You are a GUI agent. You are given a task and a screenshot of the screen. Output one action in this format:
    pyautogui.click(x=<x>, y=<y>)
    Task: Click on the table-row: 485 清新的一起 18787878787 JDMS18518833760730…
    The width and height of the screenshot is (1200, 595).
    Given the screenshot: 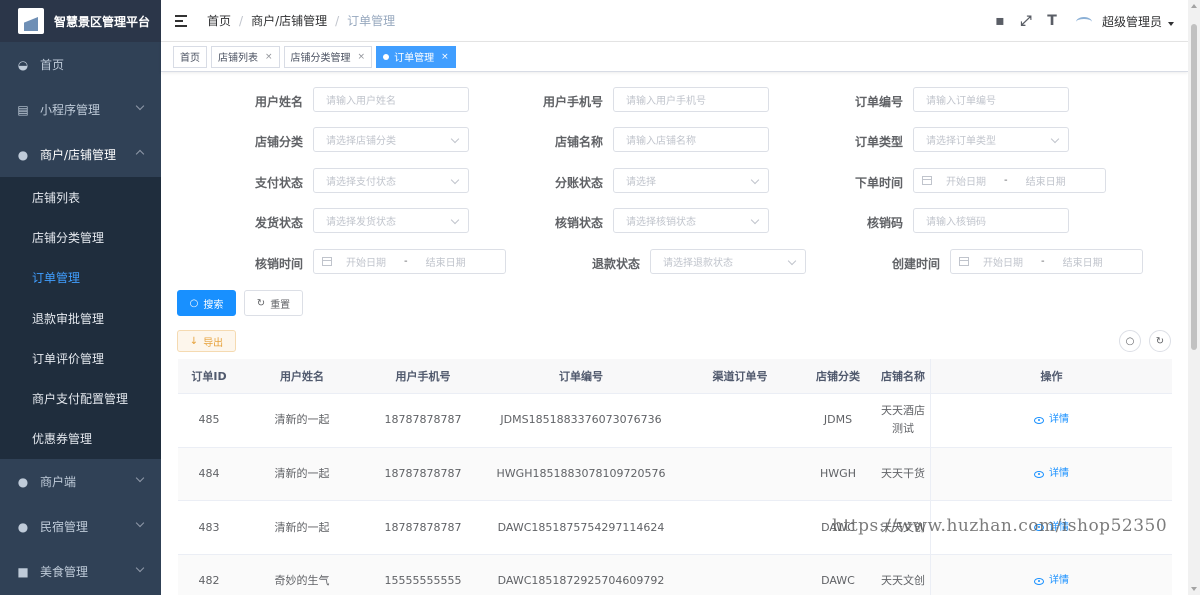 What is the action you would take?
    pyautogui.click(x=675, y=421)
    